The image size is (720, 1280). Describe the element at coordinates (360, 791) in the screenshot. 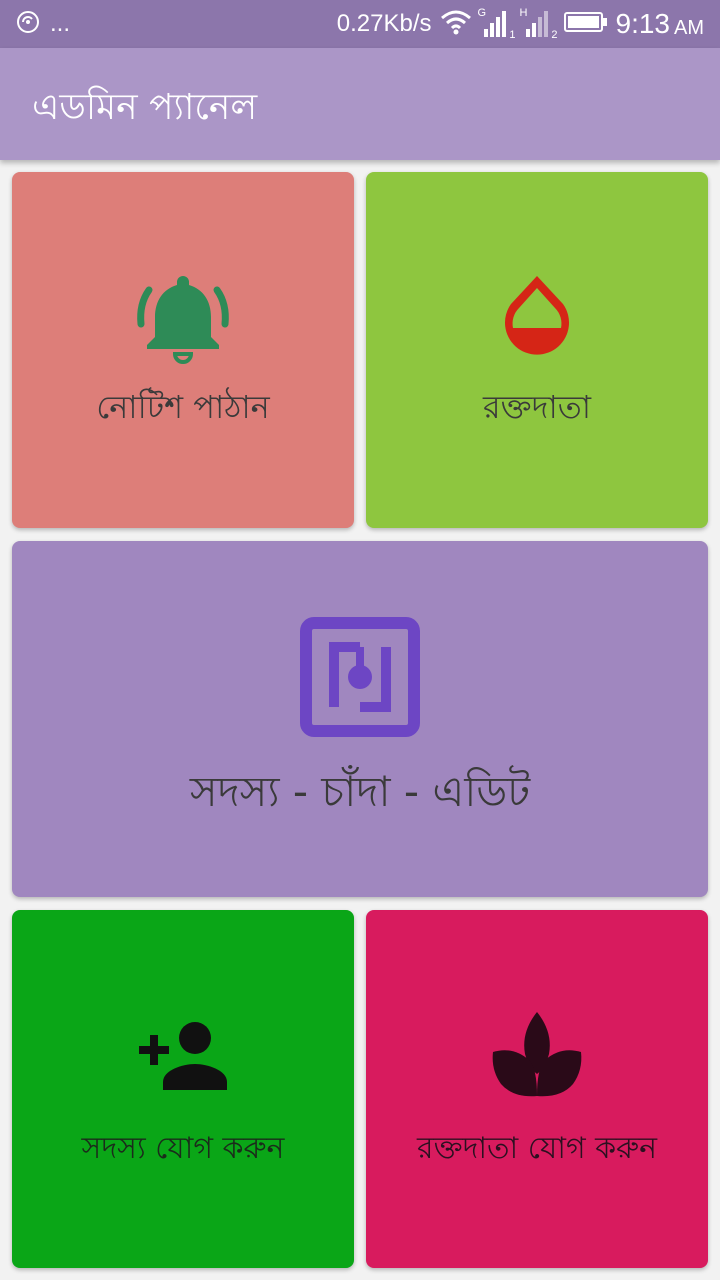

I see `member-fee-edit-label: সদস্য - চাঁদা - এডিট` at that location.